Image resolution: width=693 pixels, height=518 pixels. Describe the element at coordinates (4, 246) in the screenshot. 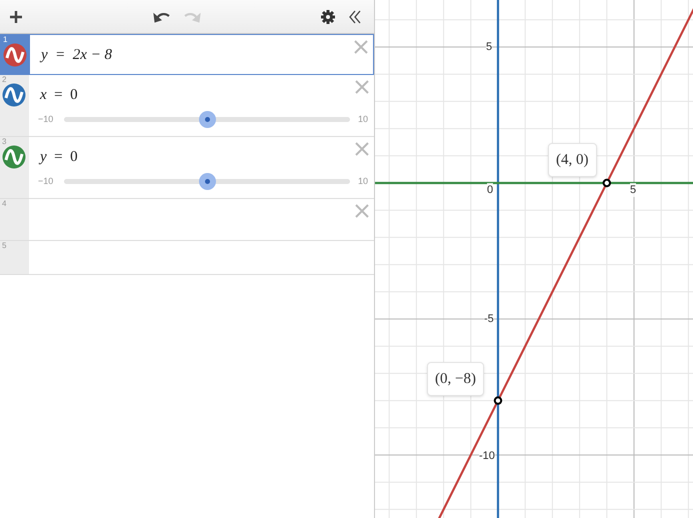

I see `row-number: 5` at that location.